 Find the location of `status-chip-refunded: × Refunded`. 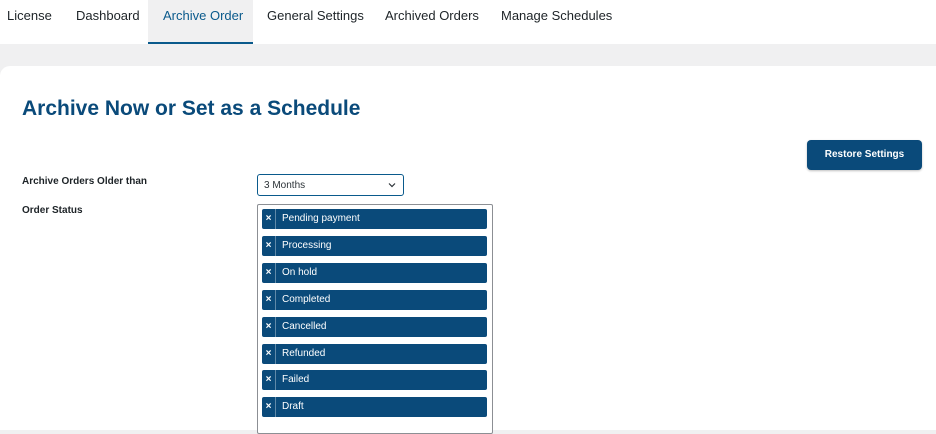

status-chip-refunded: × Refunded is located at coordinates (374, 354).